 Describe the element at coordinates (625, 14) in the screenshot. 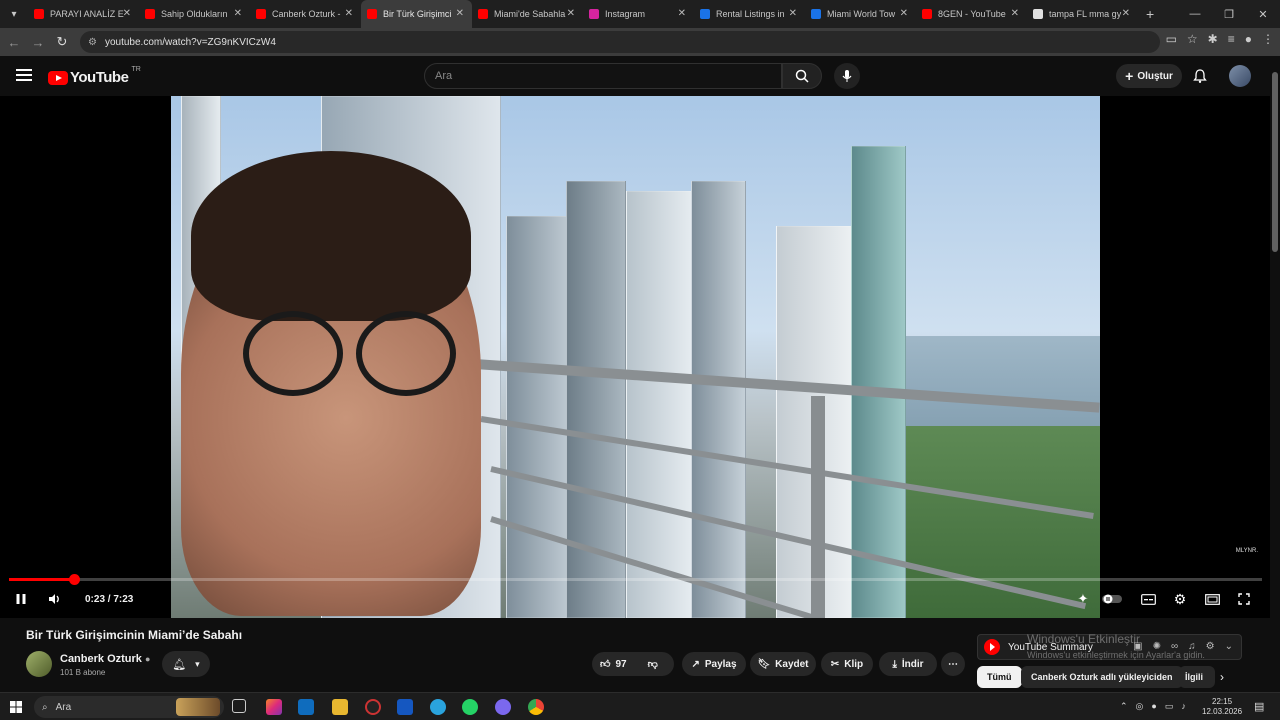

I see `tab-title: Instagram` at that location.